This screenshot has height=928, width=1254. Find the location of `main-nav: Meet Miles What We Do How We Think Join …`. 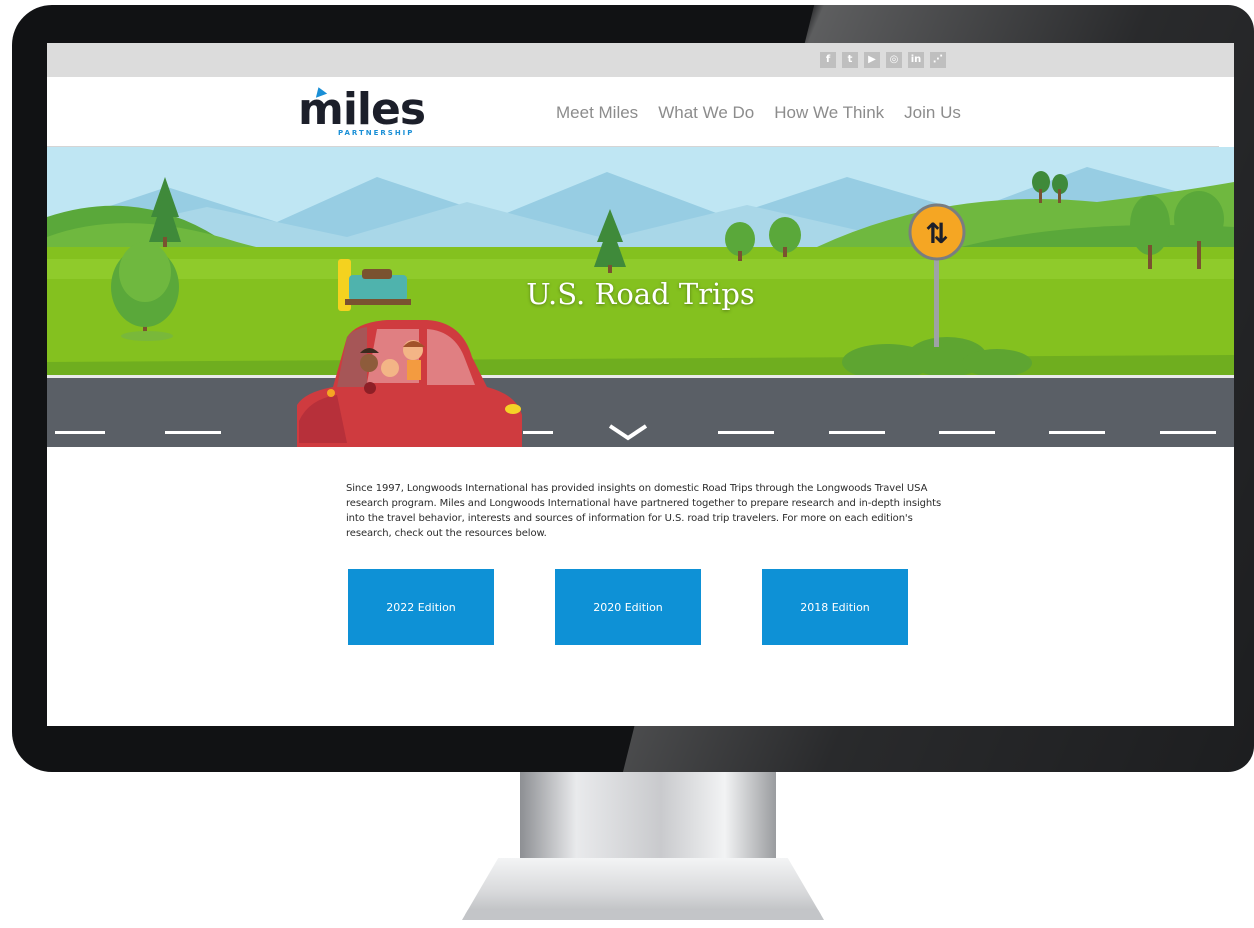

main-nav: Meet Miles What We Do How We Think Join … is located at coordinates (758, 113).